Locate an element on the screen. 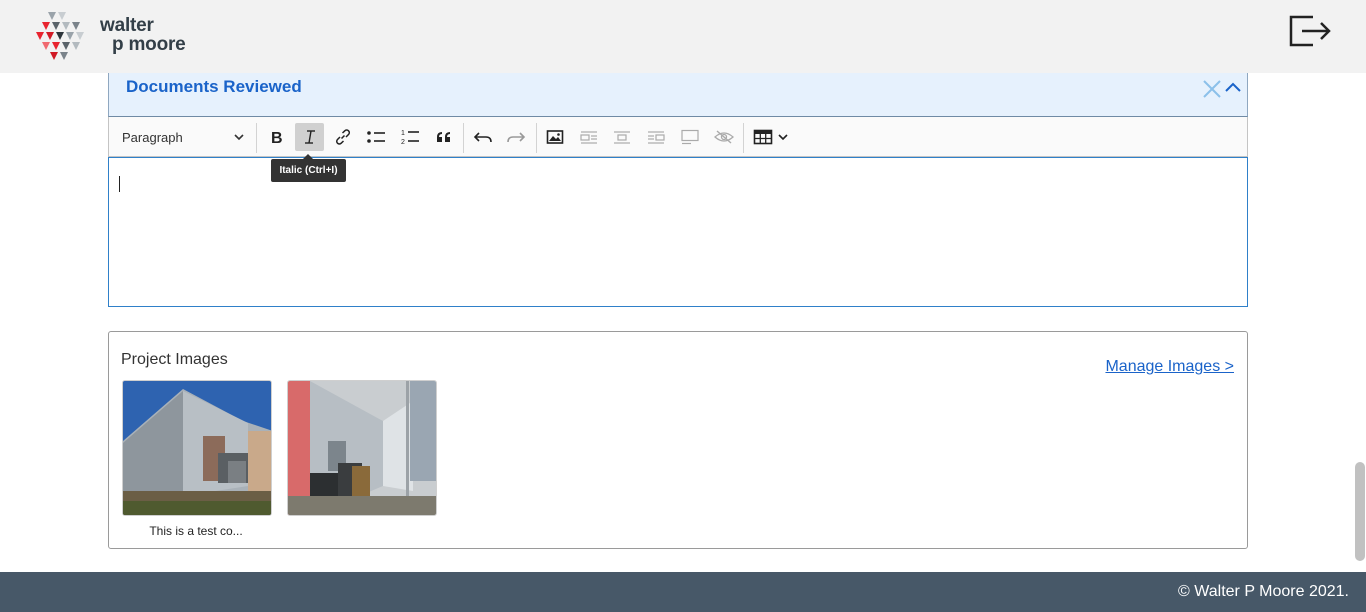 This screenshot has height=612, width=1366. logo-line-1: walter is located at coordinates (127, 25).